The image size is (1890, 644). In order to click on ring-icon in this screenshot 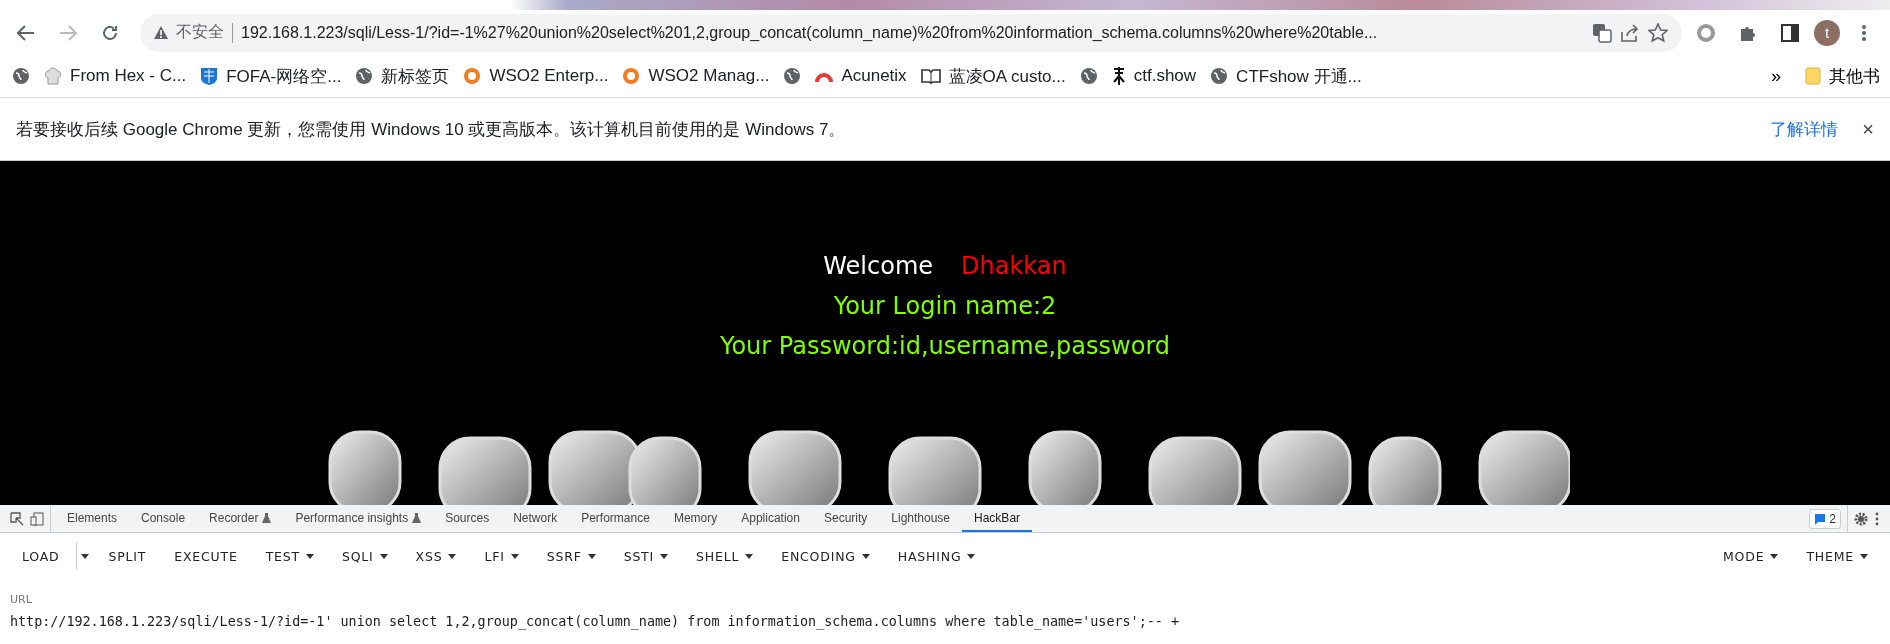, I will do `click(1706, 32)`.